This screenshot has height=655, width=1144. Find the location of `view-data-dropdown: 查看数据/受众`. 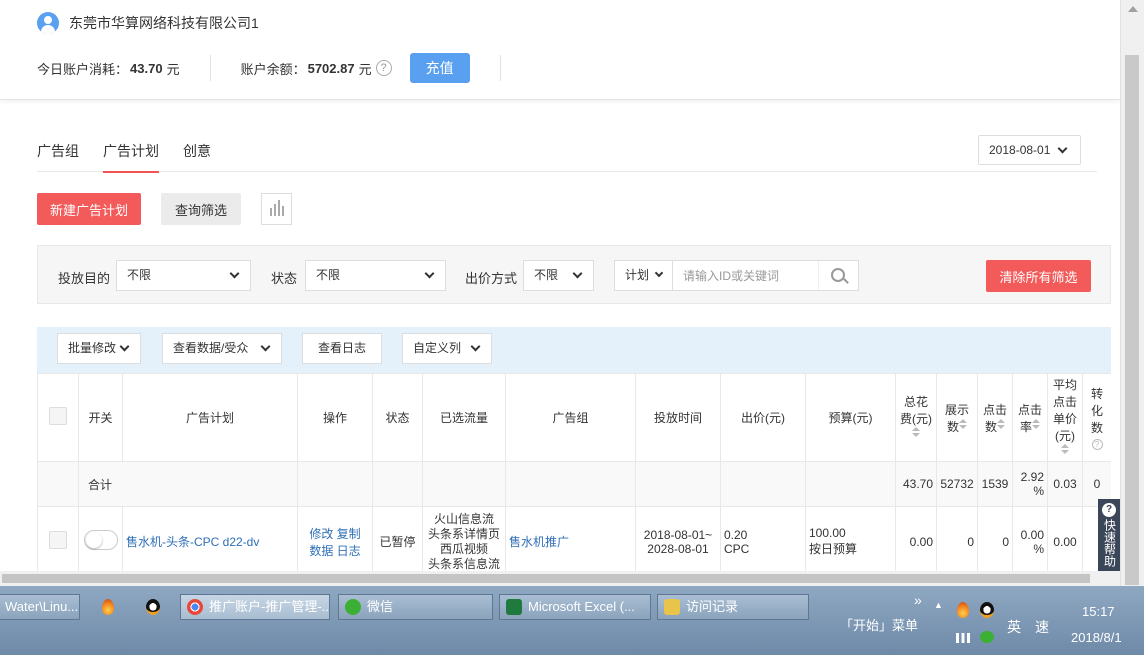

view-data-dropdown: 查看数据/受众 is located at coordinates (222, 348).